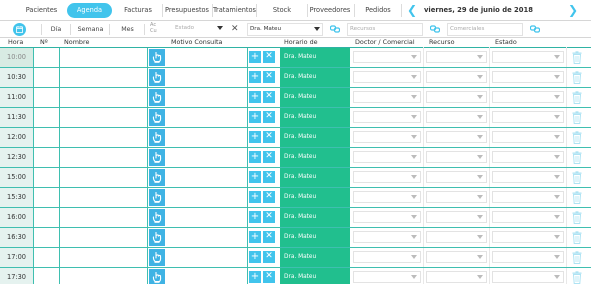  Describe the element at coordinates (385, 29) in the screenshot. I see `recursos-filter: Recursos` at that location.